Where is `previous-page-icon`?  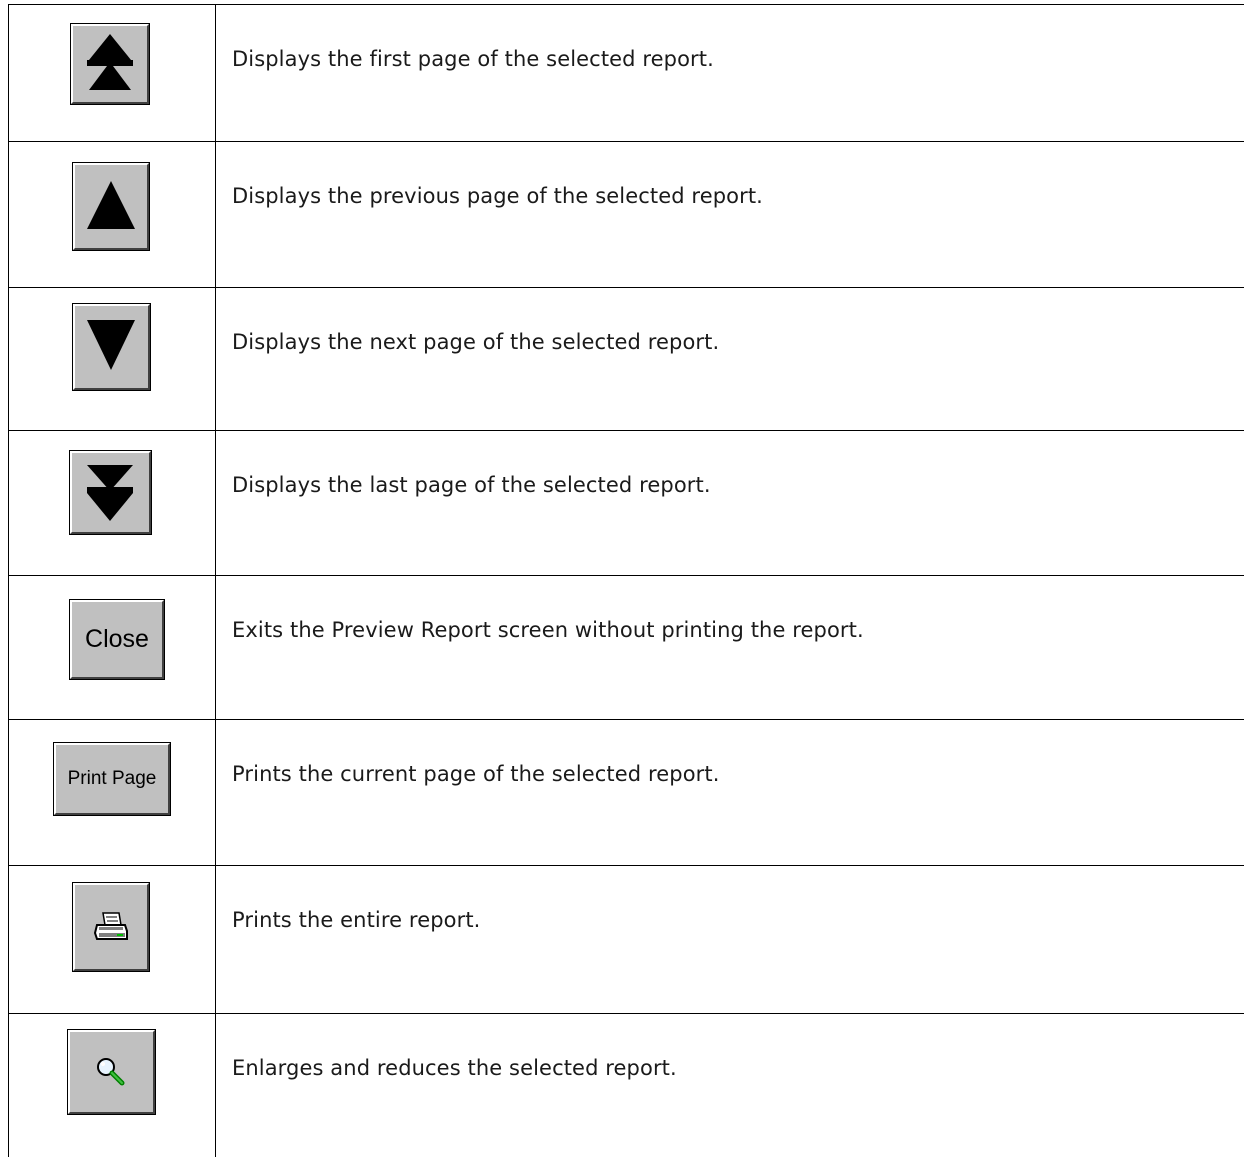 previous-page-icon is located at coordinates (111, 206).